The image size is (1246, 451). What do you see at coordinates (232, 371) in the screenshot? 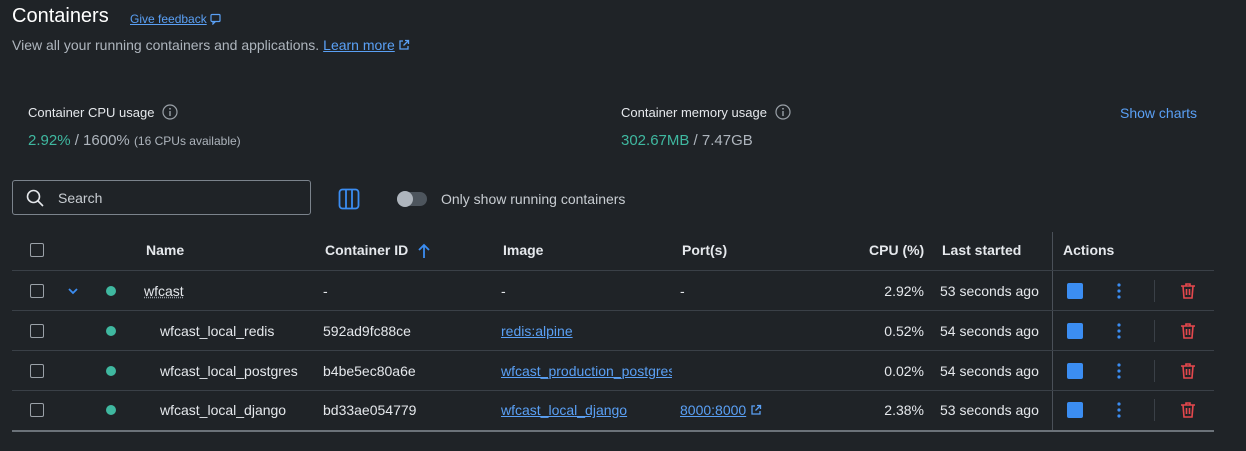
I see `container-name: wfcast_local_postgres` at bounding box center [232, 371].